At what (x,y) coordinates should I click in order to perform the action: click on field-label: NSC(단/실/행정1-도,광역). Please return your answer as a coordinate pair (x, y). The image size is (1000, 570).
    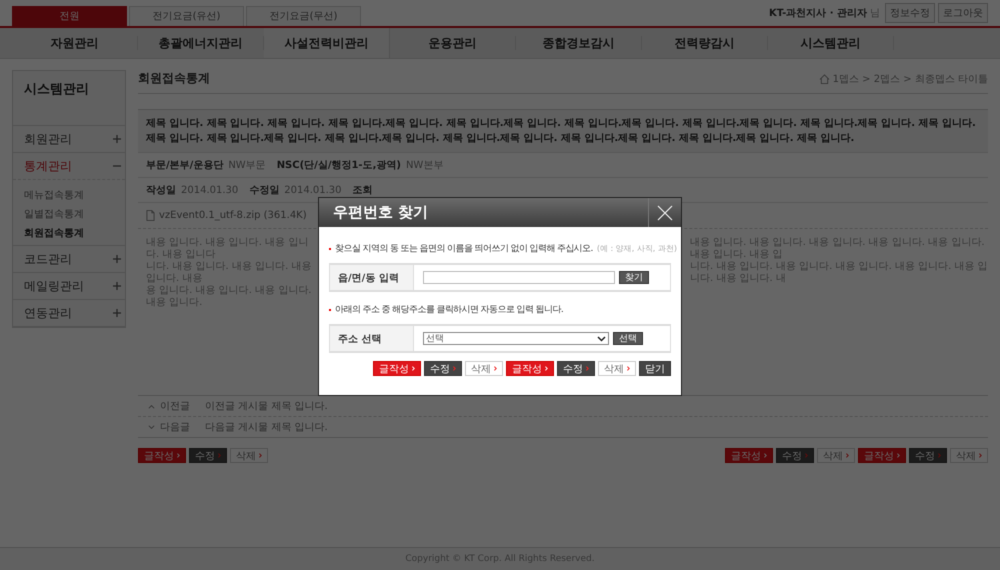
    Looking at the image, I should click on (338, 165).